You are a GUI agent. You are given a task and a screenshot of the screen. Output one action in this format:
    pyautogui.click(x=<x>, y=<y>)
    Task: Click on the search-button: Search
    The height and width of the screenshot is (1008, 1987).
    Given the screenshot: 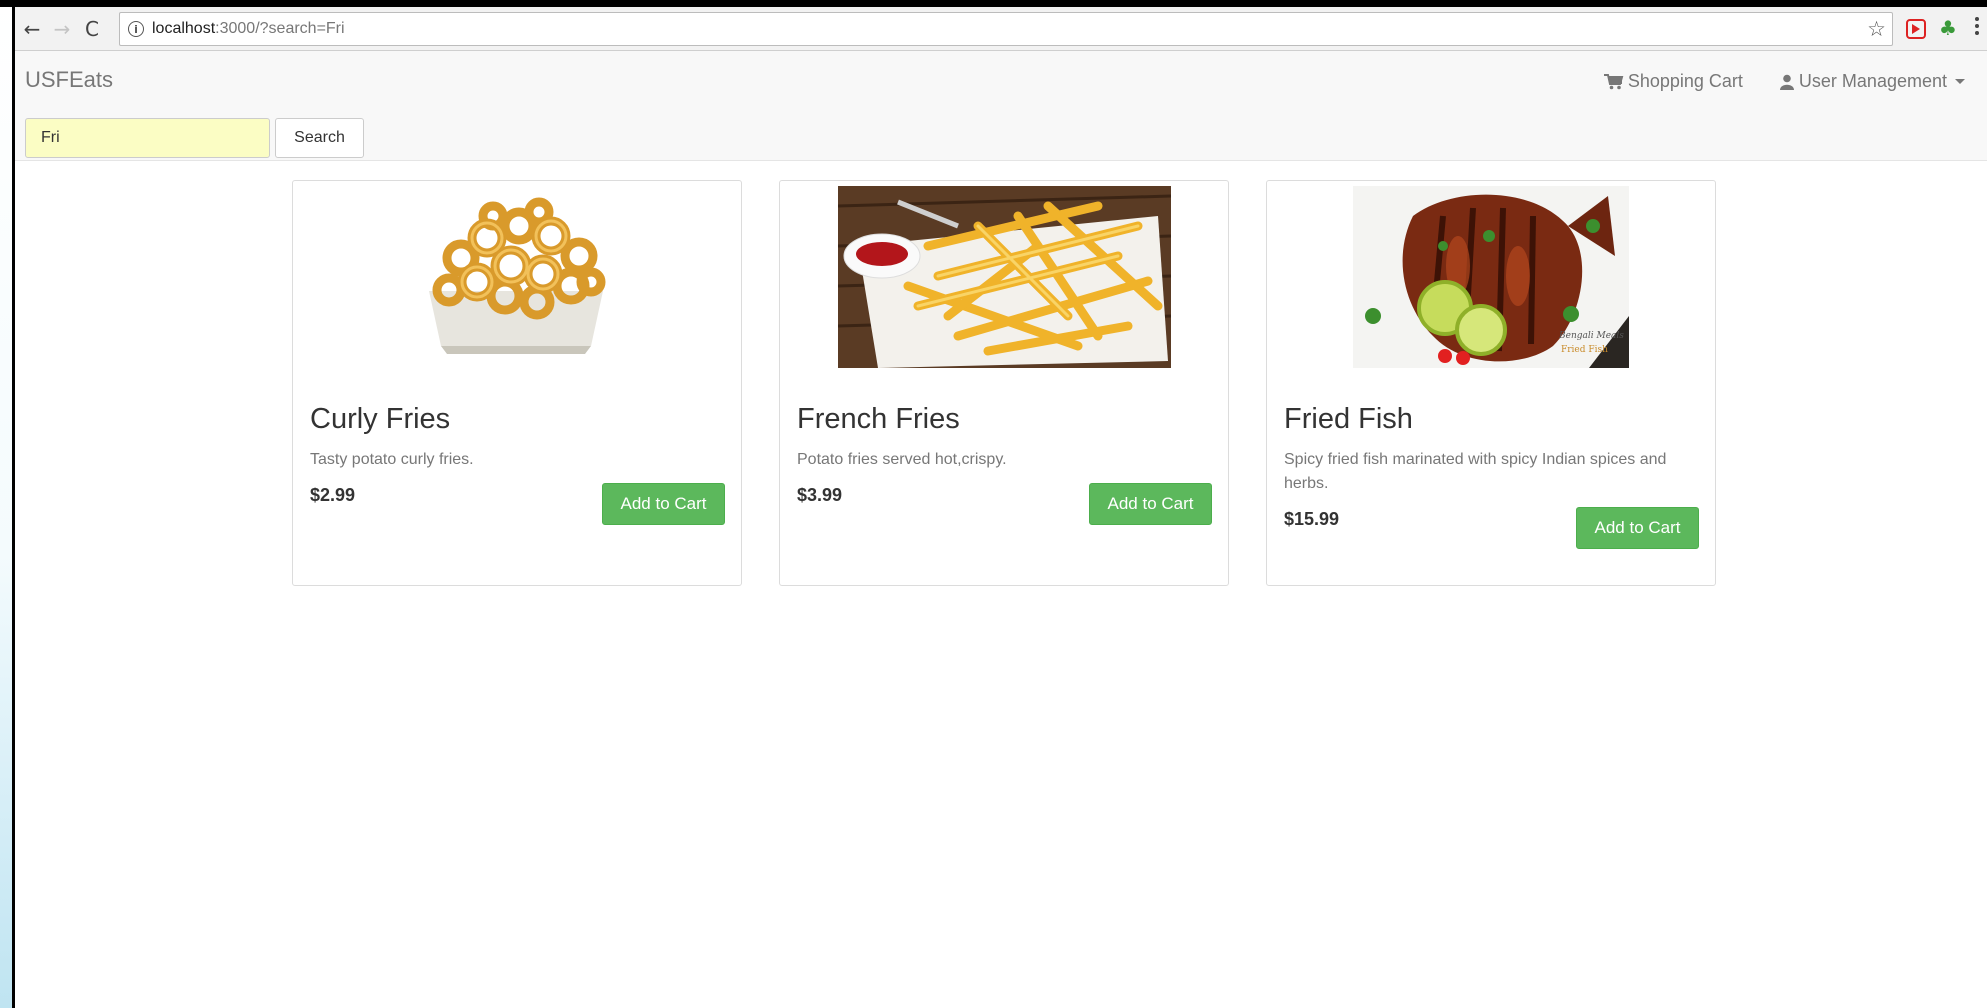 What is the action you would take?
    pyautogui.click(x=319, y=138)
    